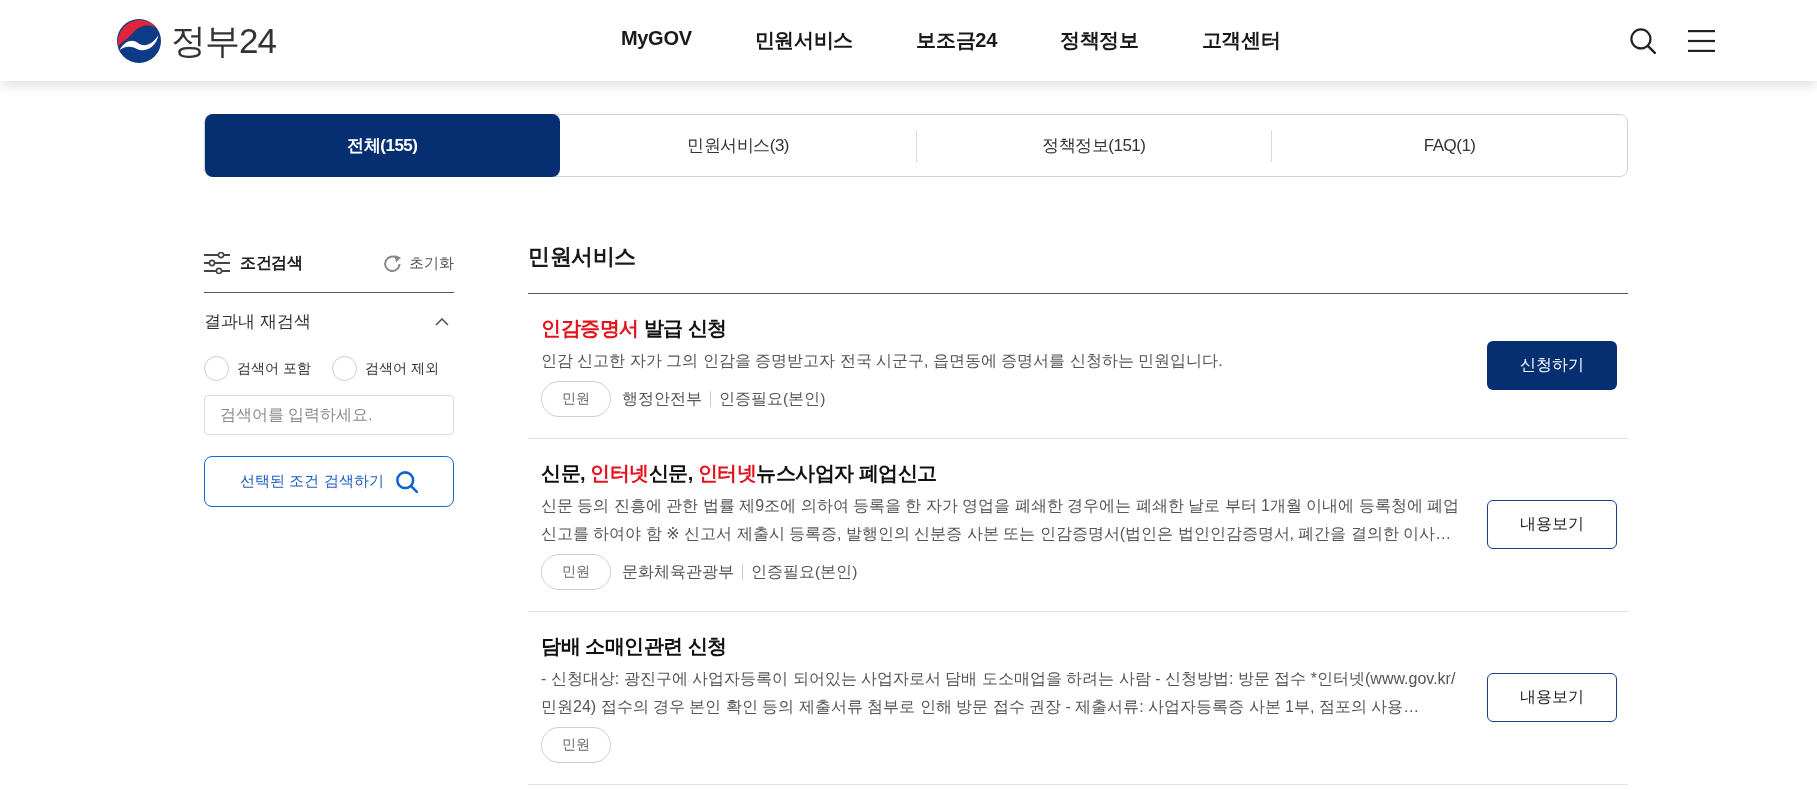 The width and height of the screenshot is (1817, 790). I want to click on result-description: 인감 신고한 자가 그의 인감을 증명받고자 전국 시군구, 읍면동에 증명서를 신청하는 민원입니다., so click(882, 361).